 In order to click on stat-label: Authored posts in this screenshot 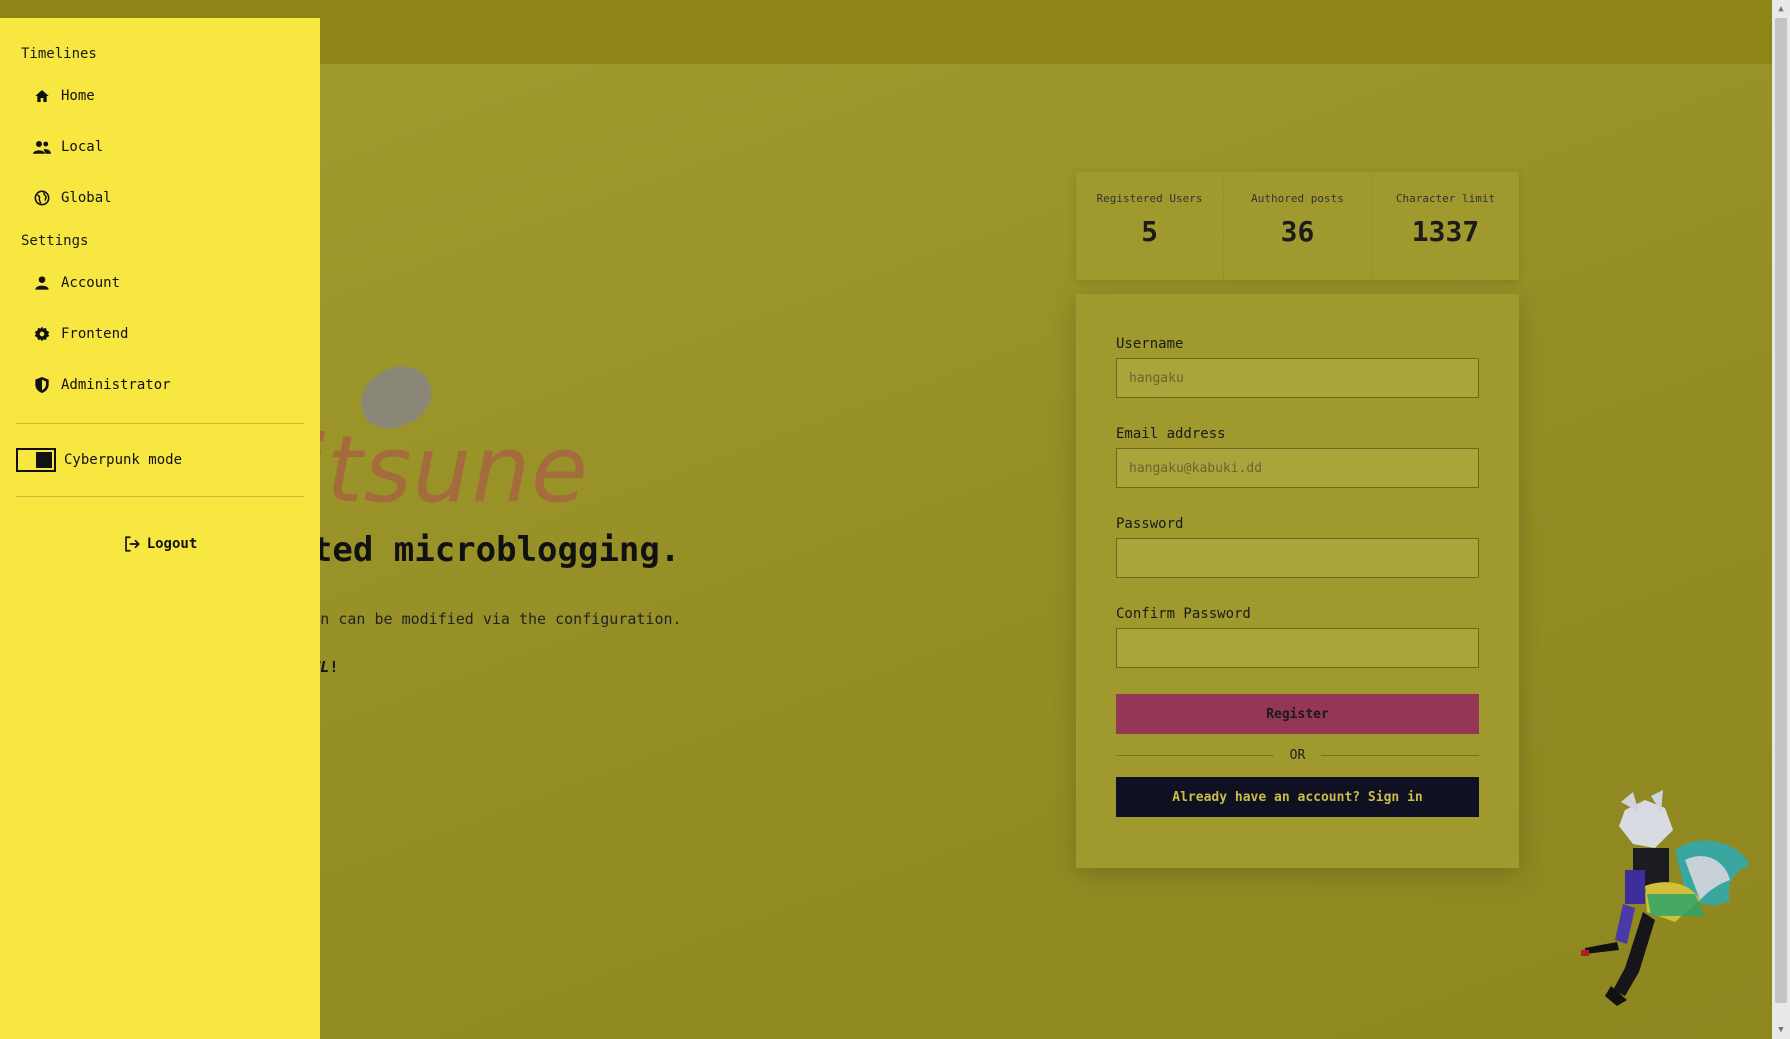, I will do `click(1297, 198)`.